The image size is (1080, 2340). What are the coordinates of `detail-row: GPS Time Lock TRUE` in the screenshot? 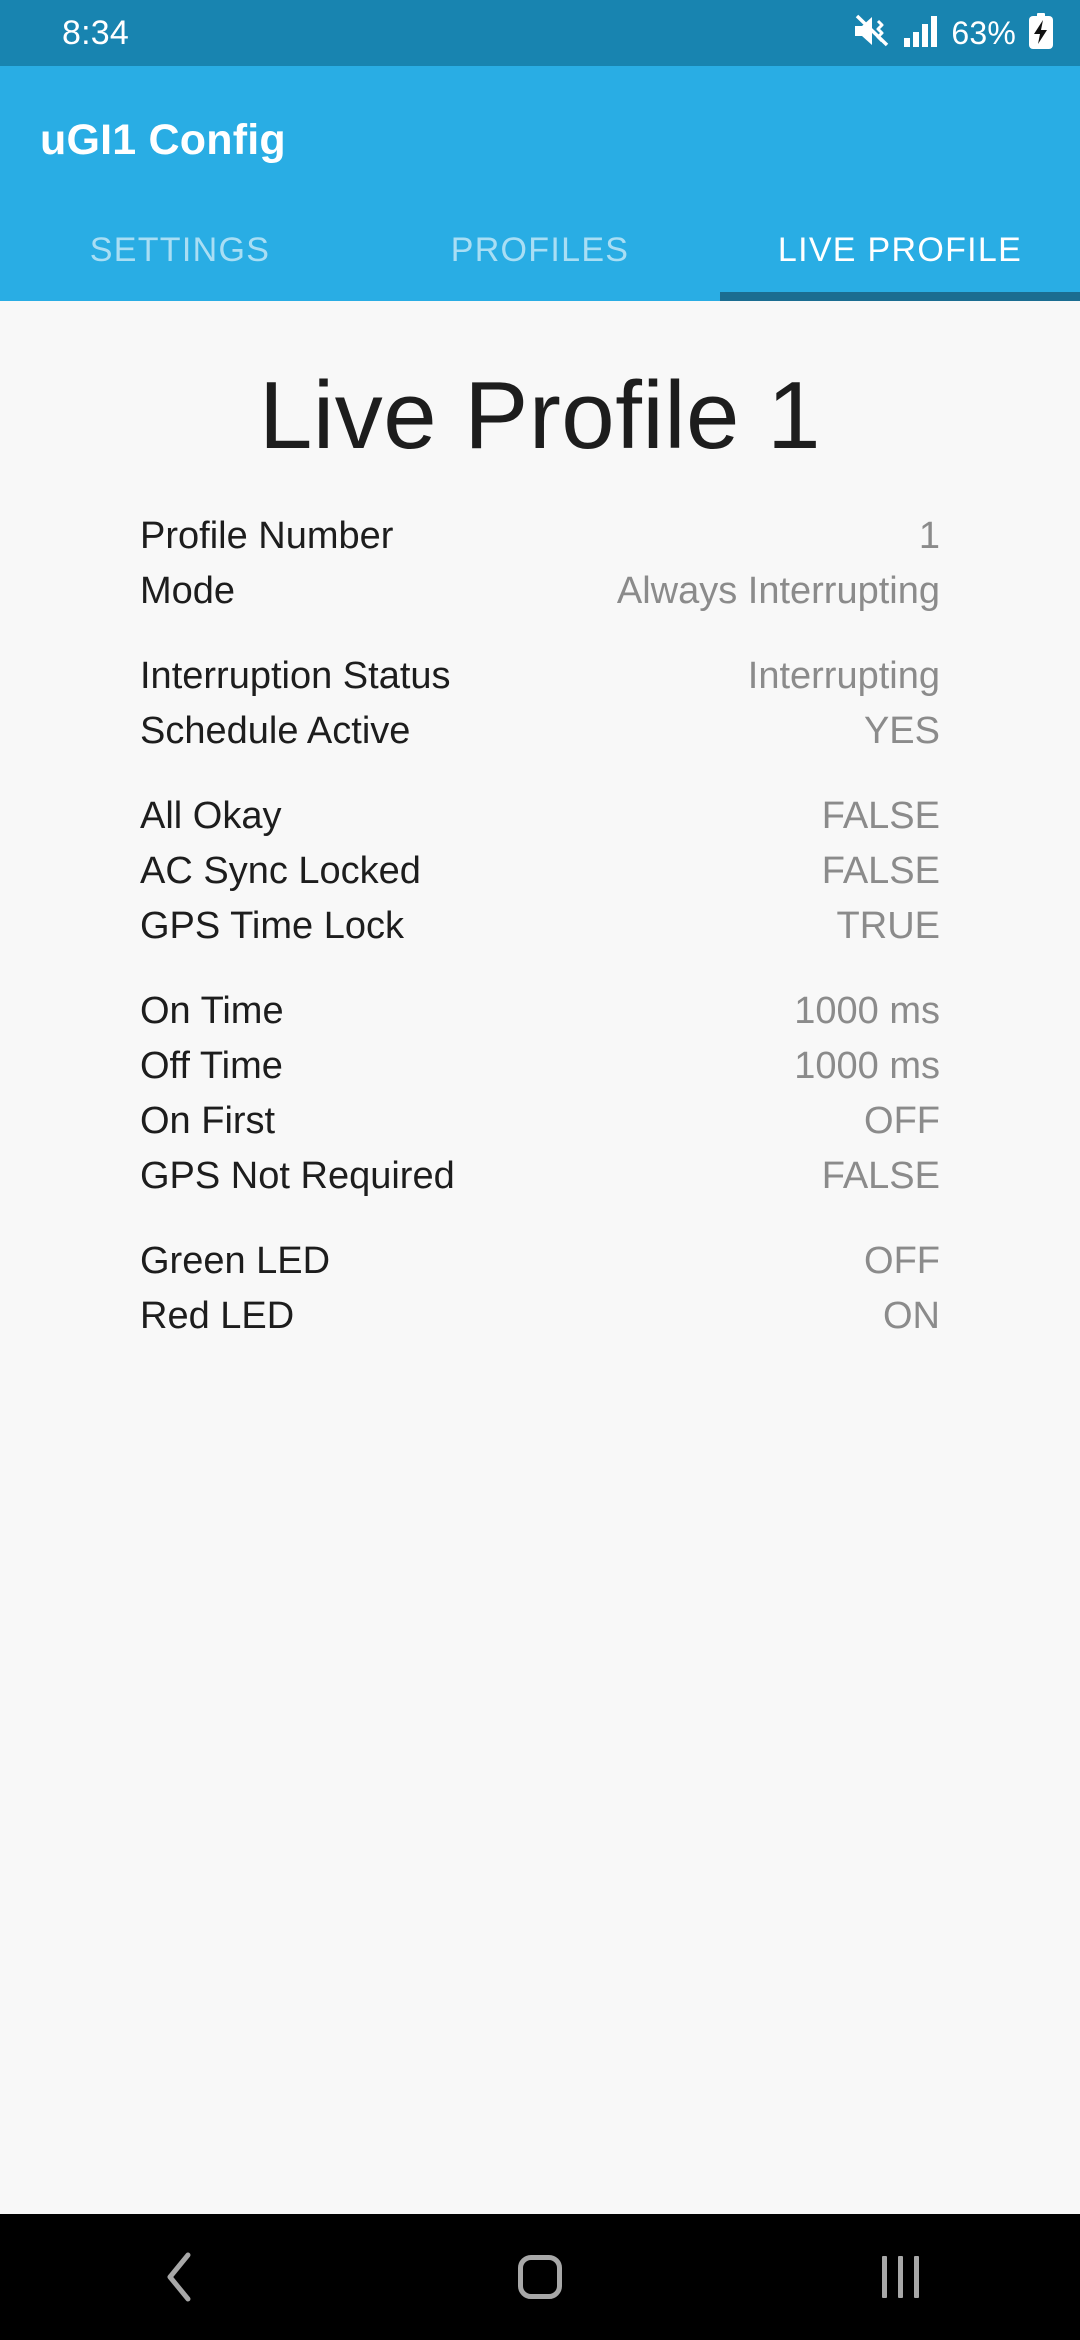 It's located at (540, 932).